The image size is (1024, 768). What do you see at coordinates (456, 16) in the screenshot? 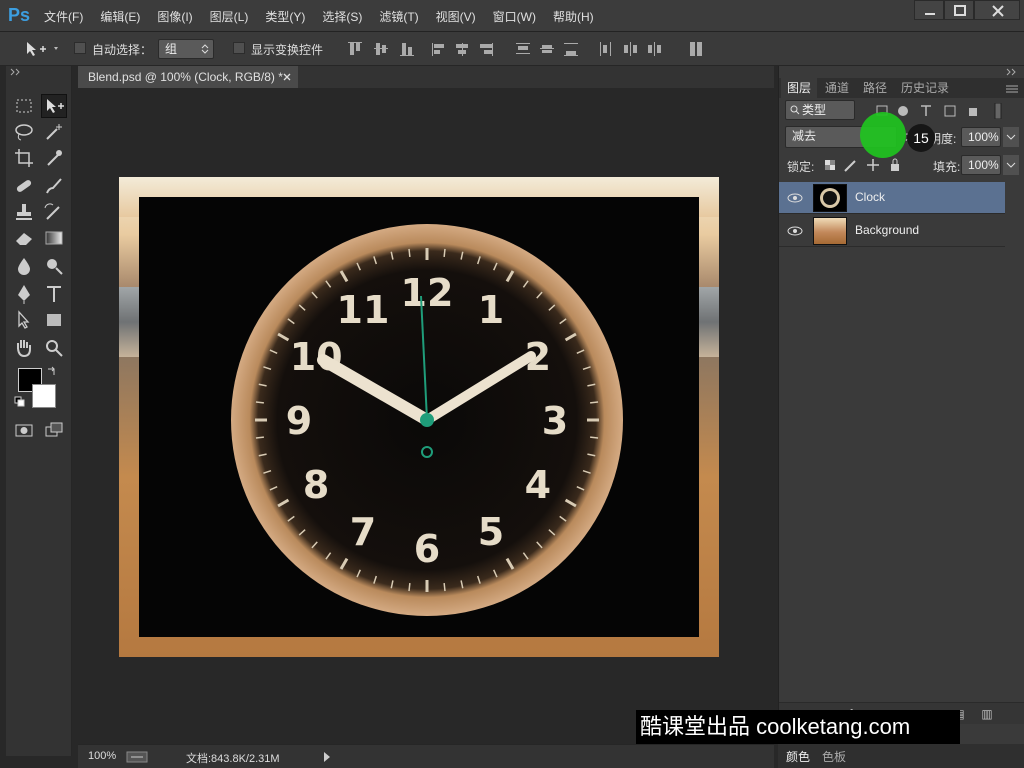
I see `menu-view: 视图(V)` at bounding box center [456, 16].